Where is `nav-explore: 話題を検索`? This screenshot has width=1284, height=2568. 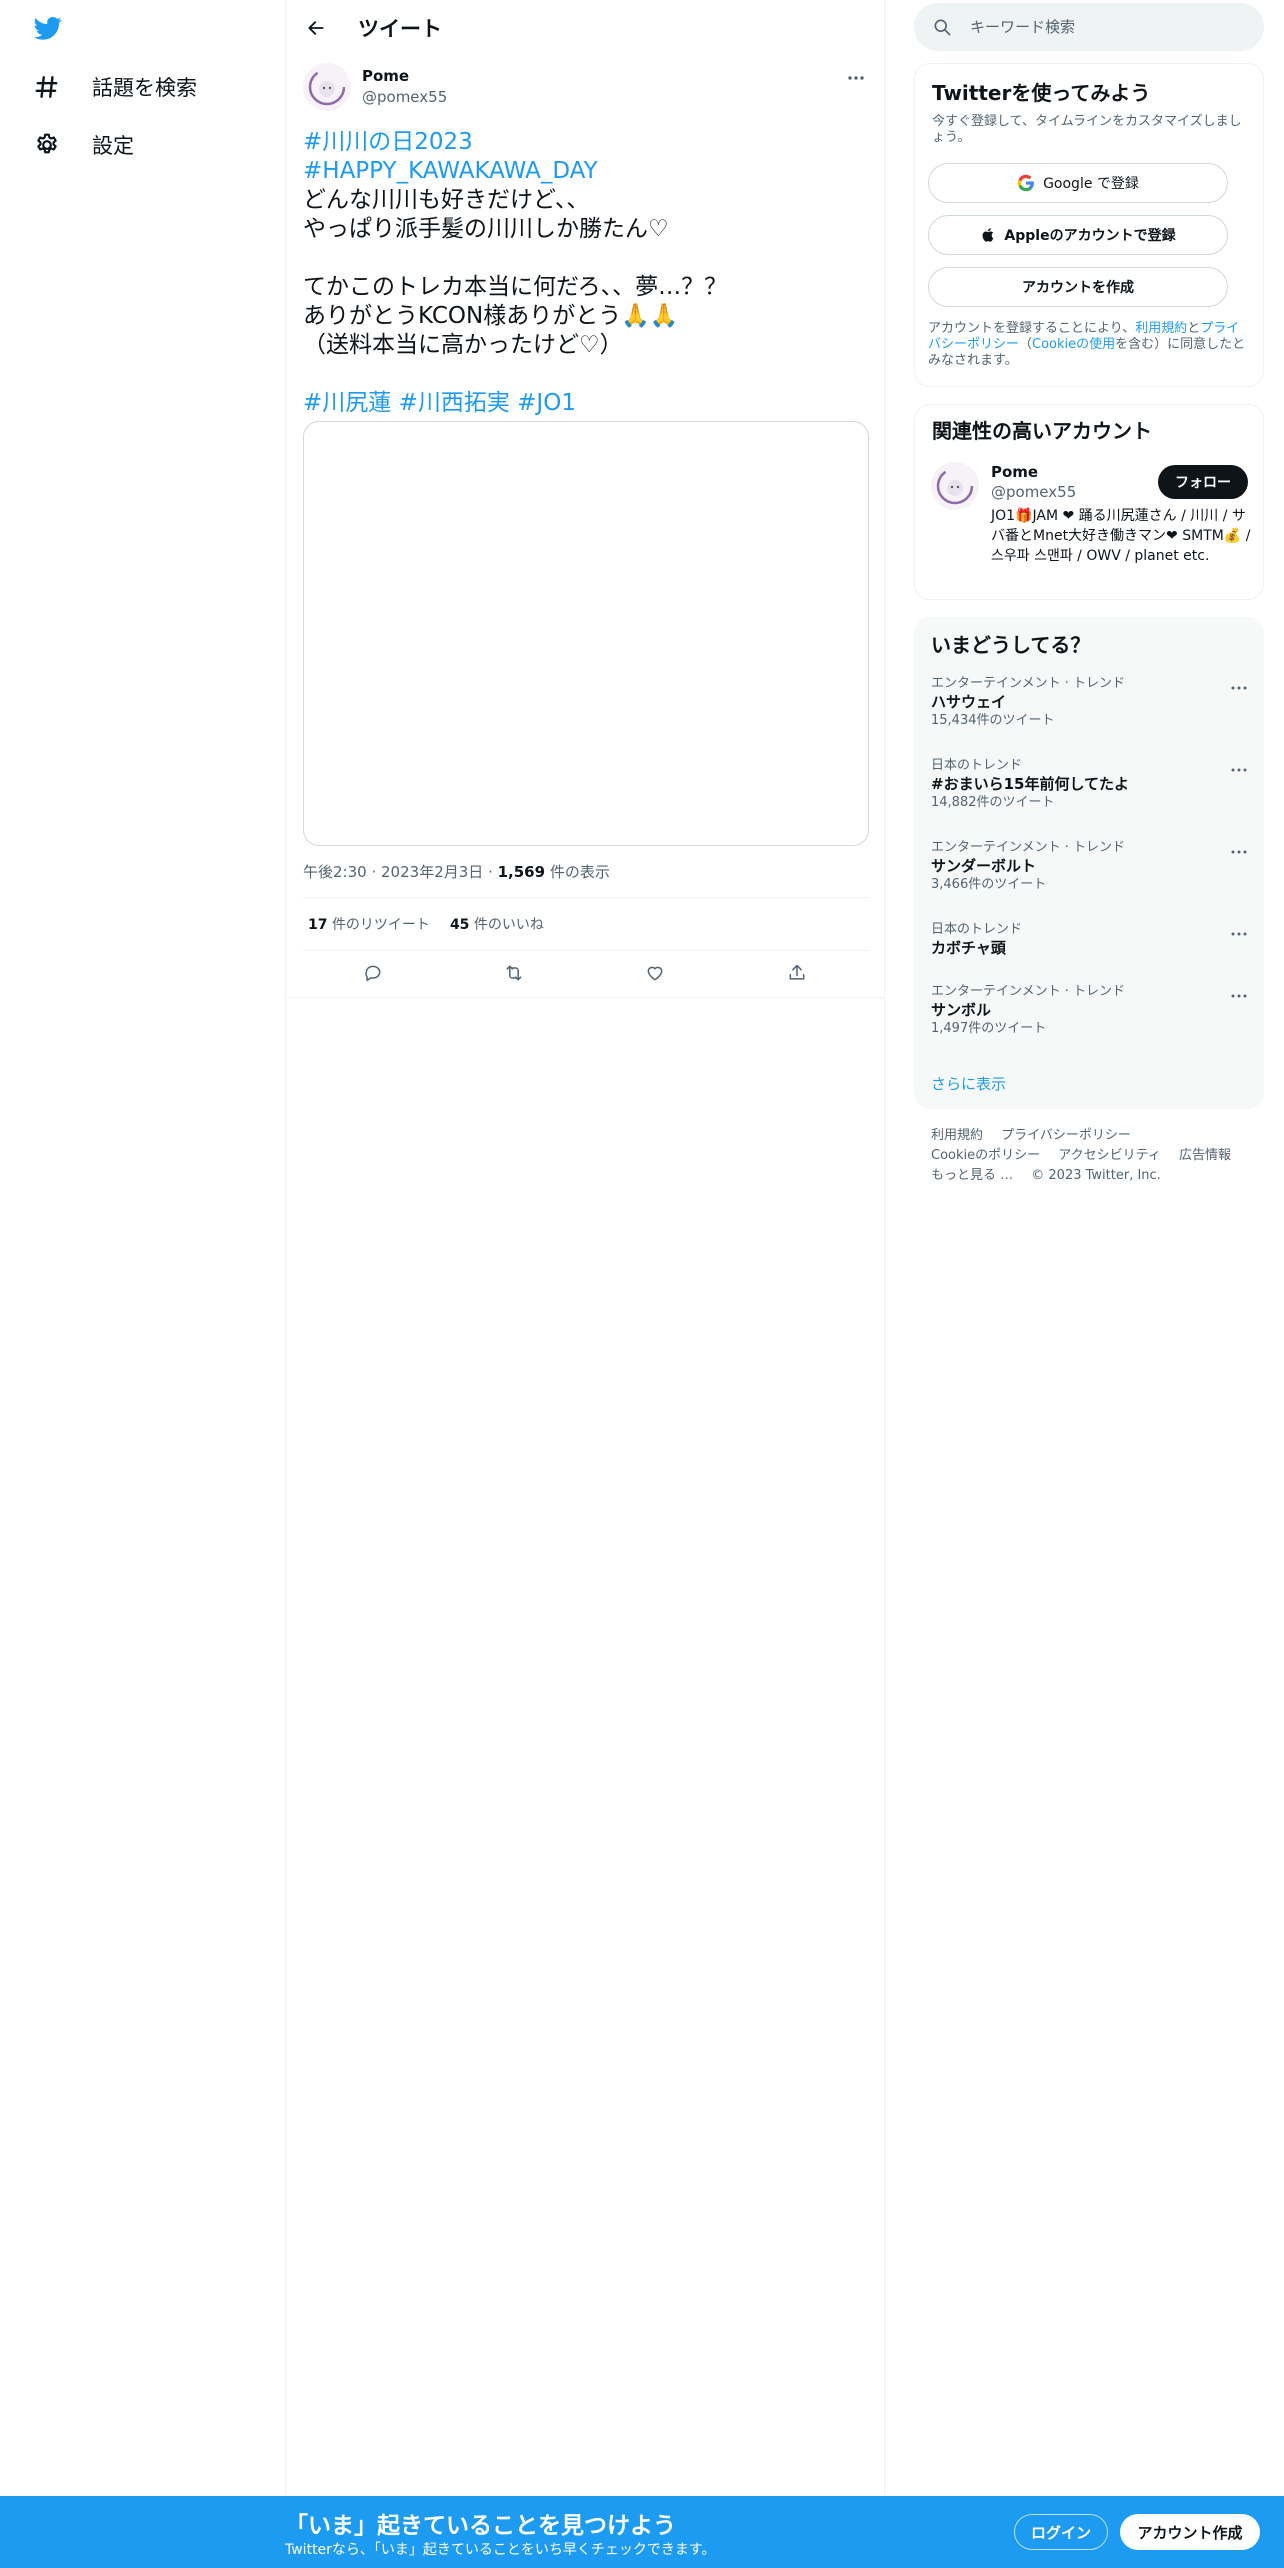
nav-explore: 話題を検索 is located at coordinates (113, 87).